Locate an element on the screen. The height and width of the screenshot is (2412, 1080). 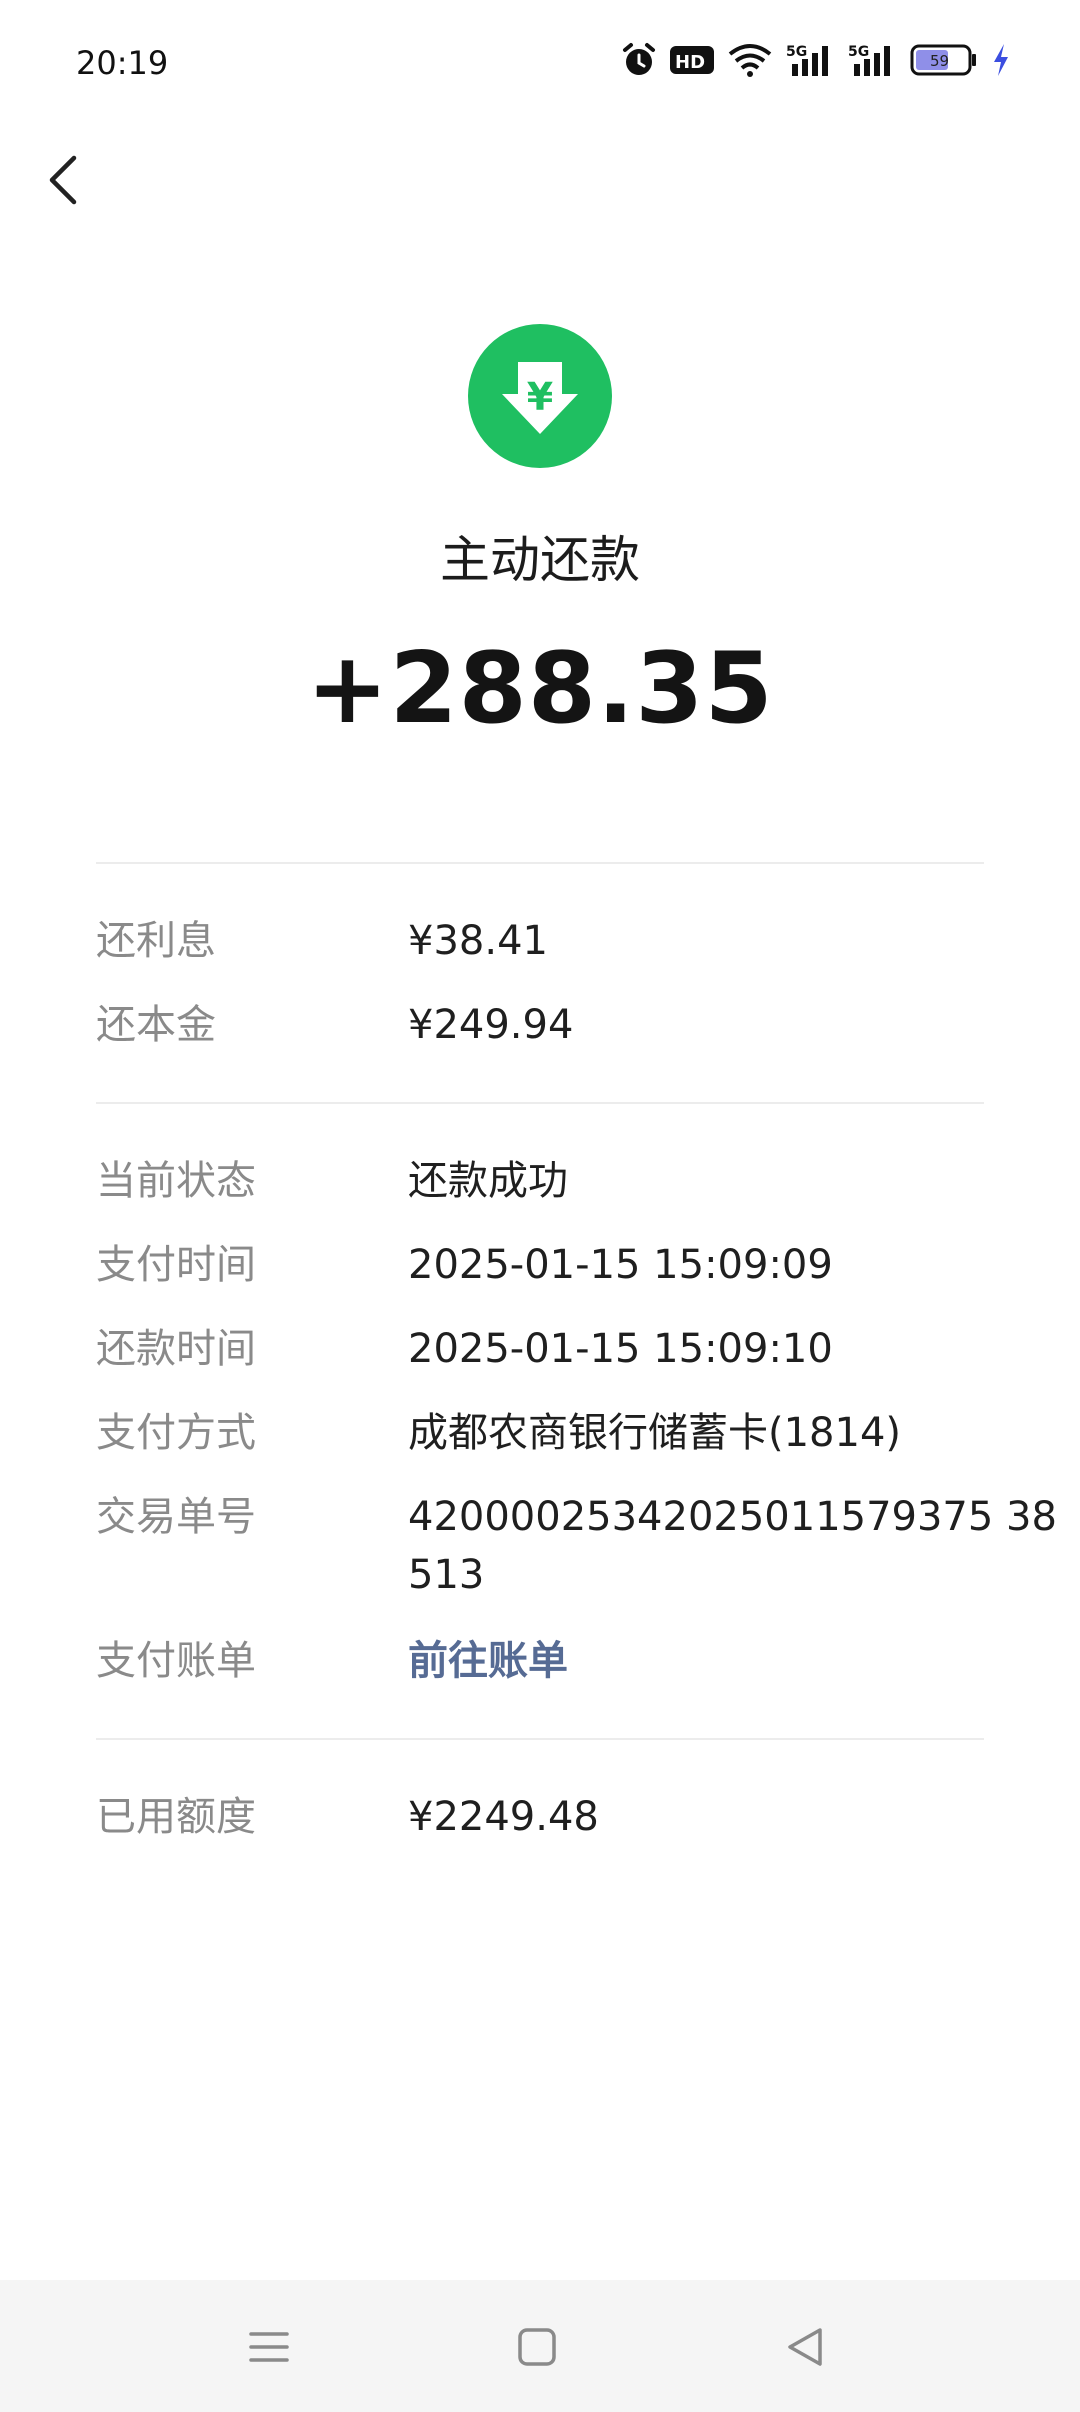
alarm-icon is located at coordinates (639, 62).